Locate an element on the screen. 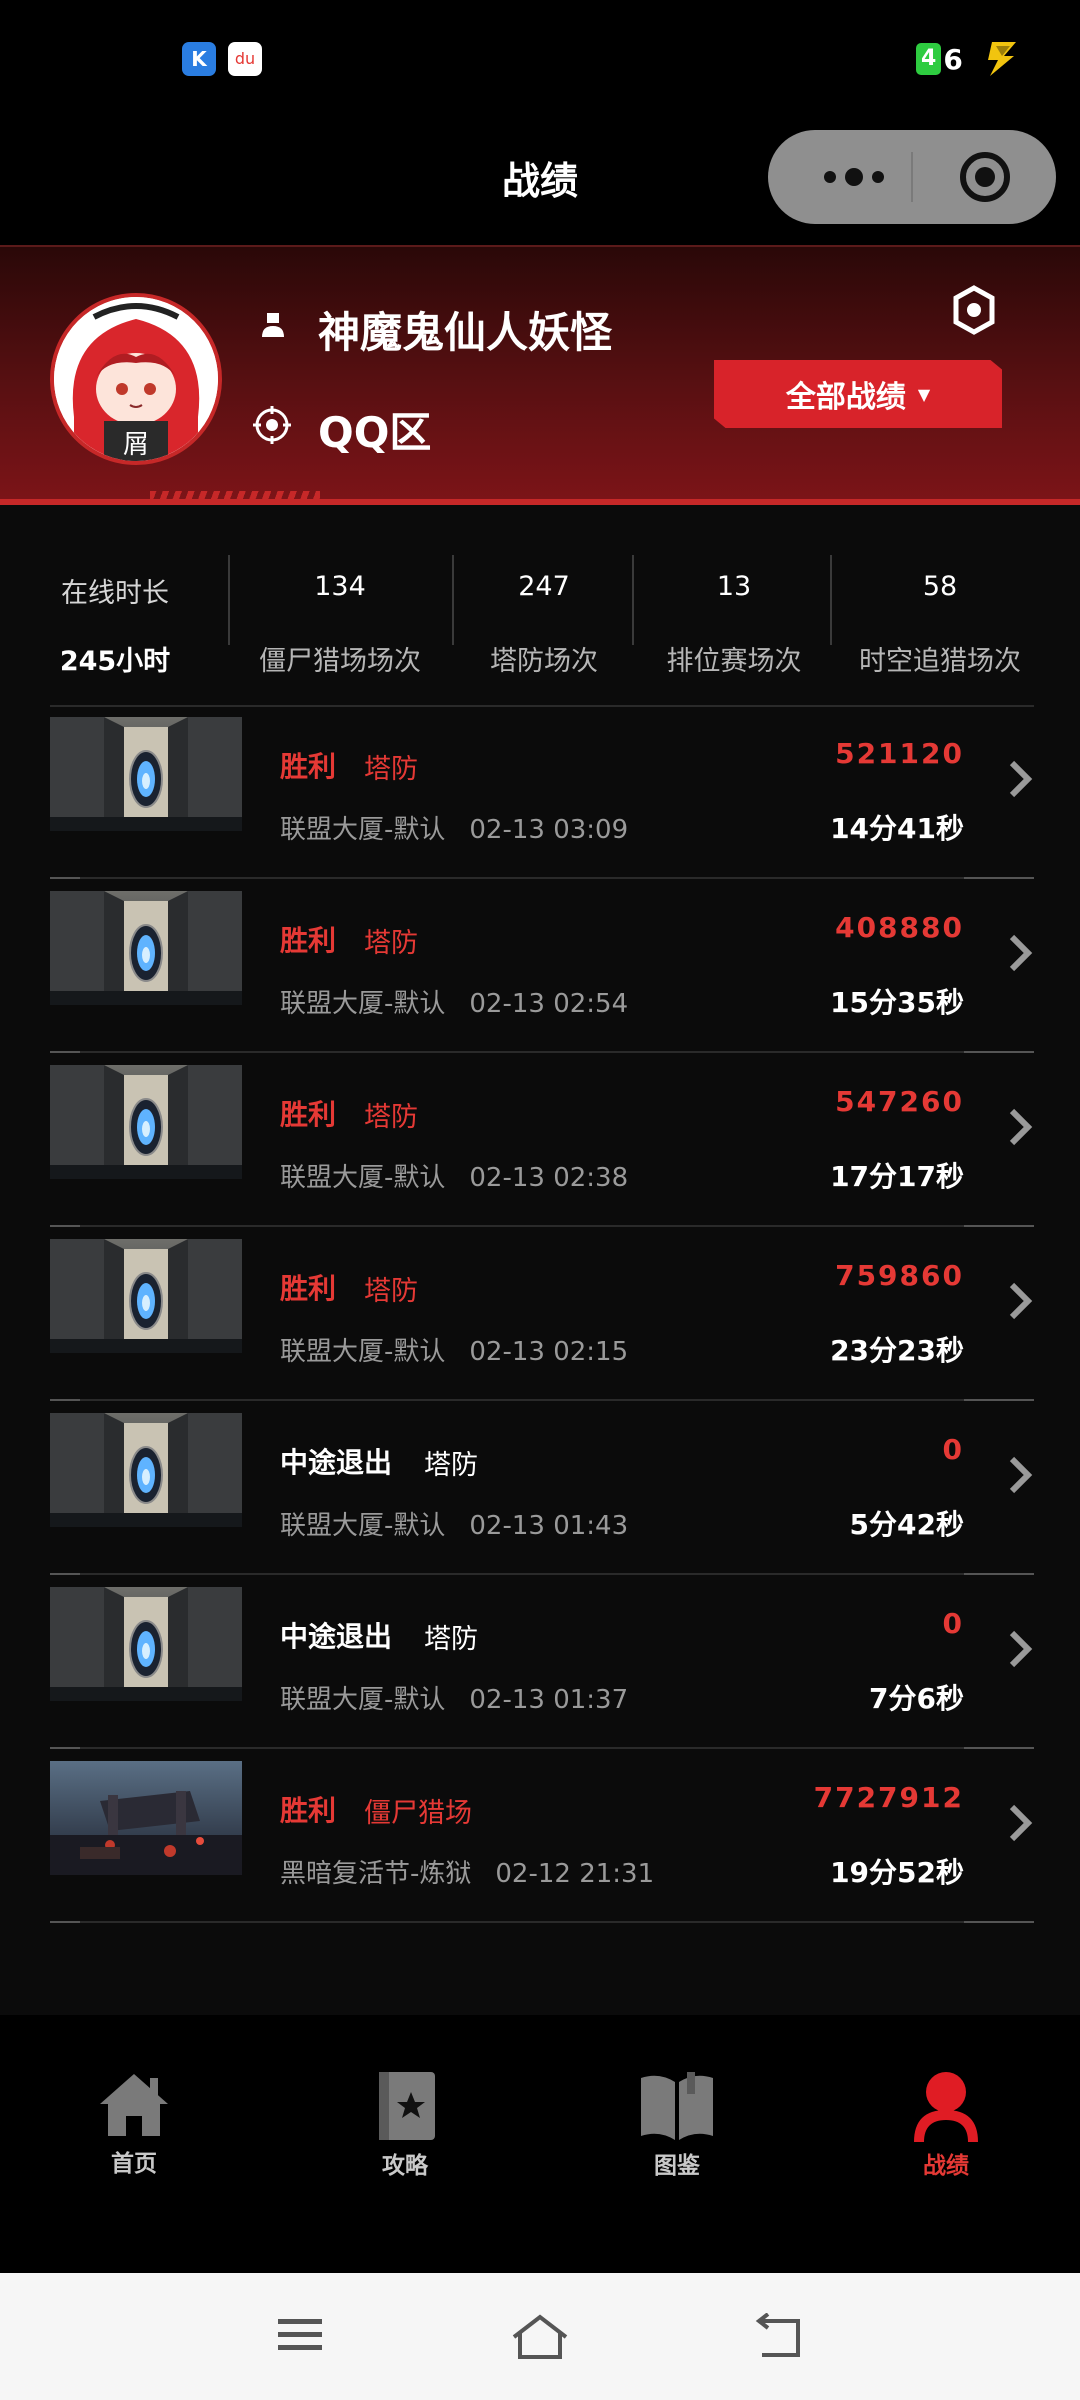  map-info: 联盟大厦-默认 02-13 03:09 is located at coordinates (454, 827).